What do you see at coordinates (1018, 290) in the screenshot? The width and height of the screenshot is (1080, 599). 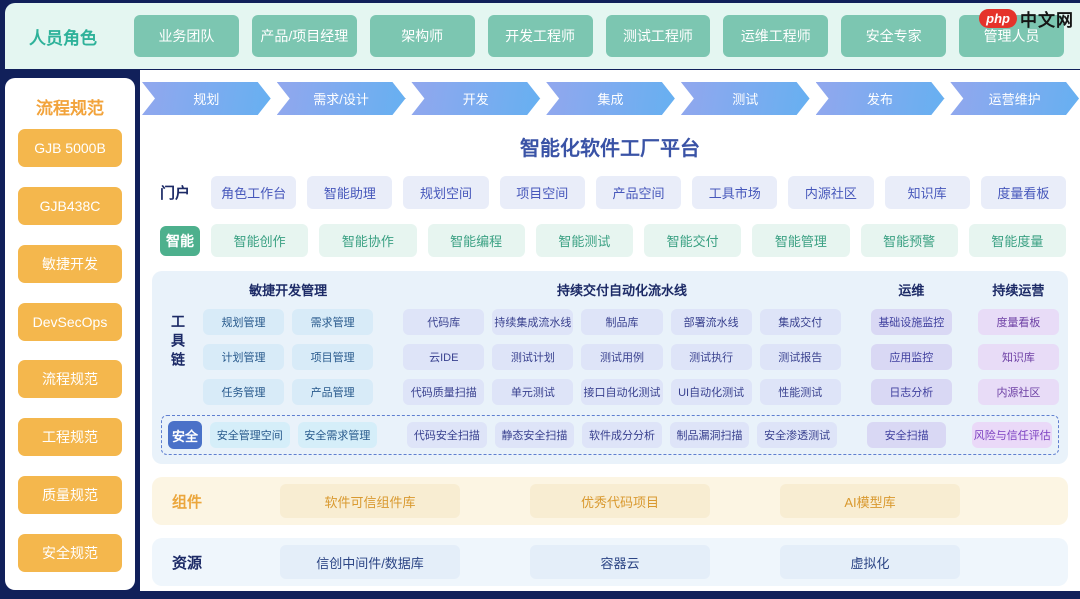 I see `header-continuous-ops: 持续运营` at bounding box center [1018, 290].